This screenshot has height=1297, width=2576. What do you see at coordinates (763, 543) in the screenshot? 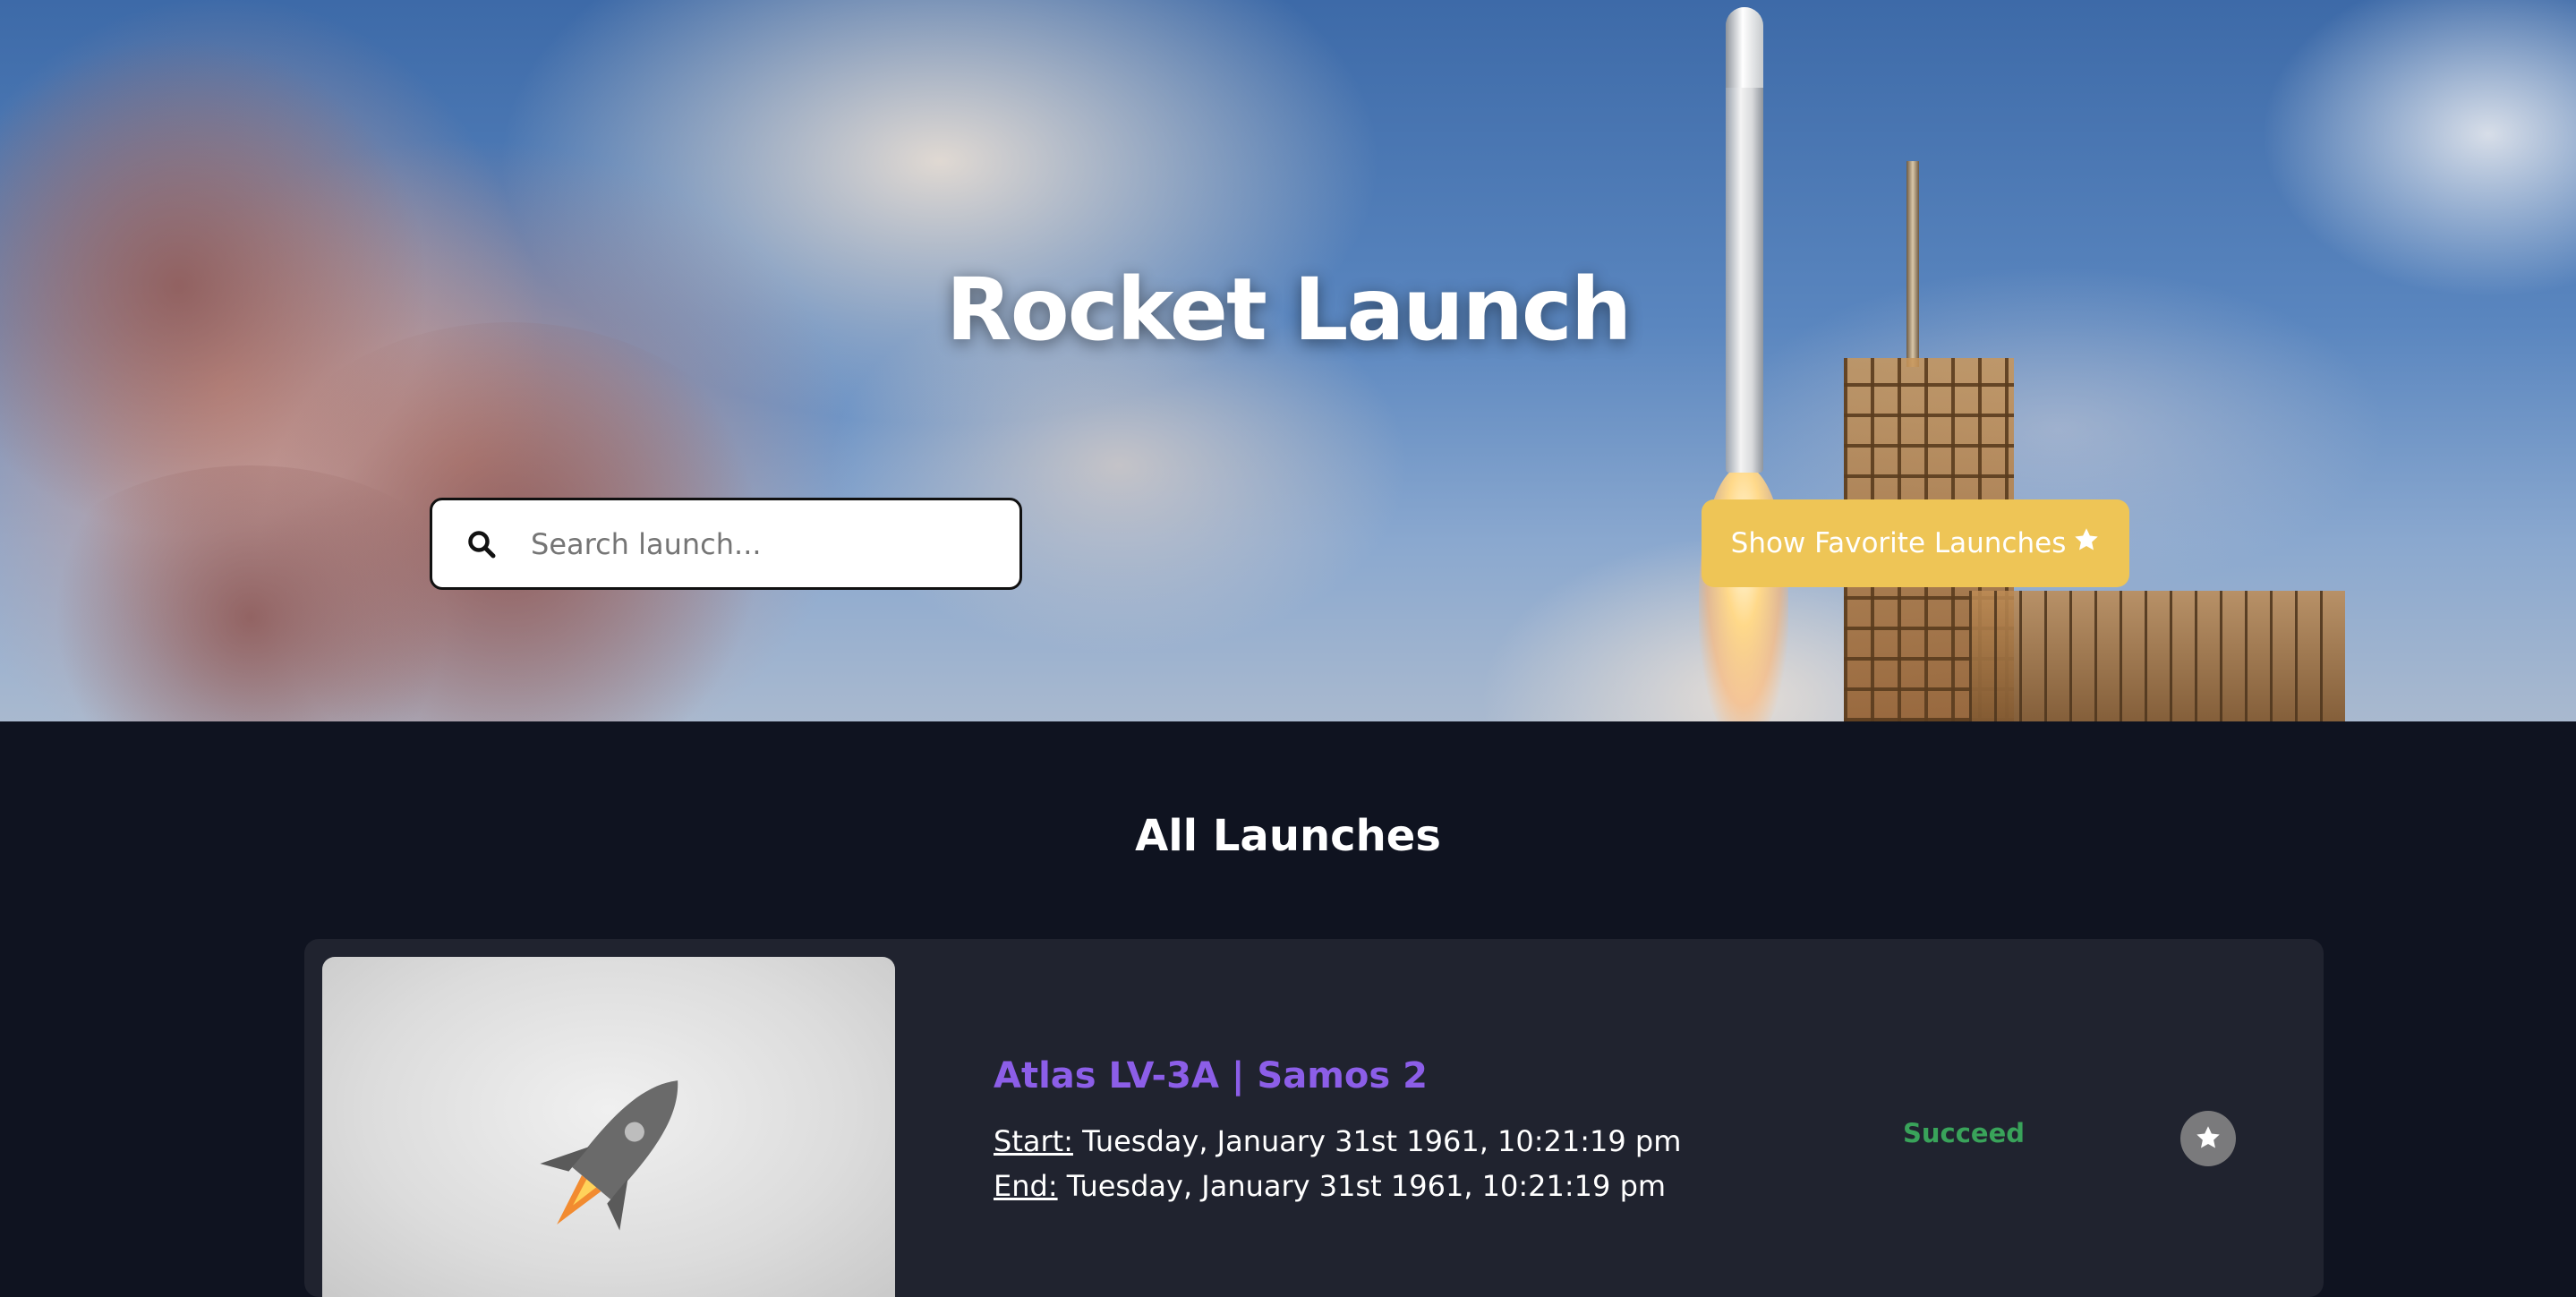
I see `search-input` at bounding box center [763, 543].